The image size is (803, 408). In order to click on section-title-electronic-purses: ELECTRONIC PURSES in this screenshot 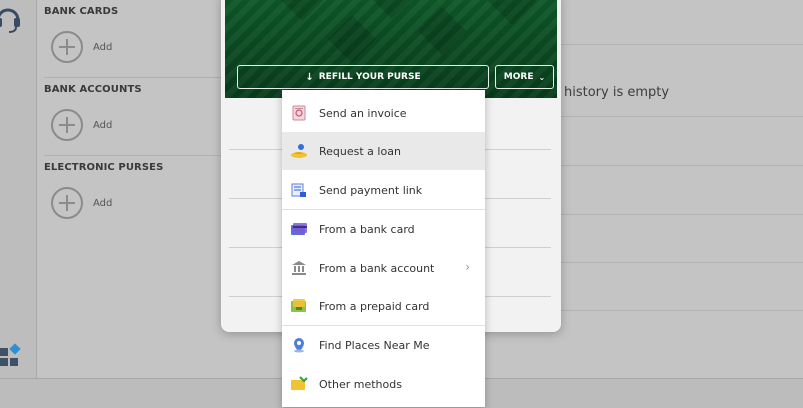, I will do `click(104, 167)`.